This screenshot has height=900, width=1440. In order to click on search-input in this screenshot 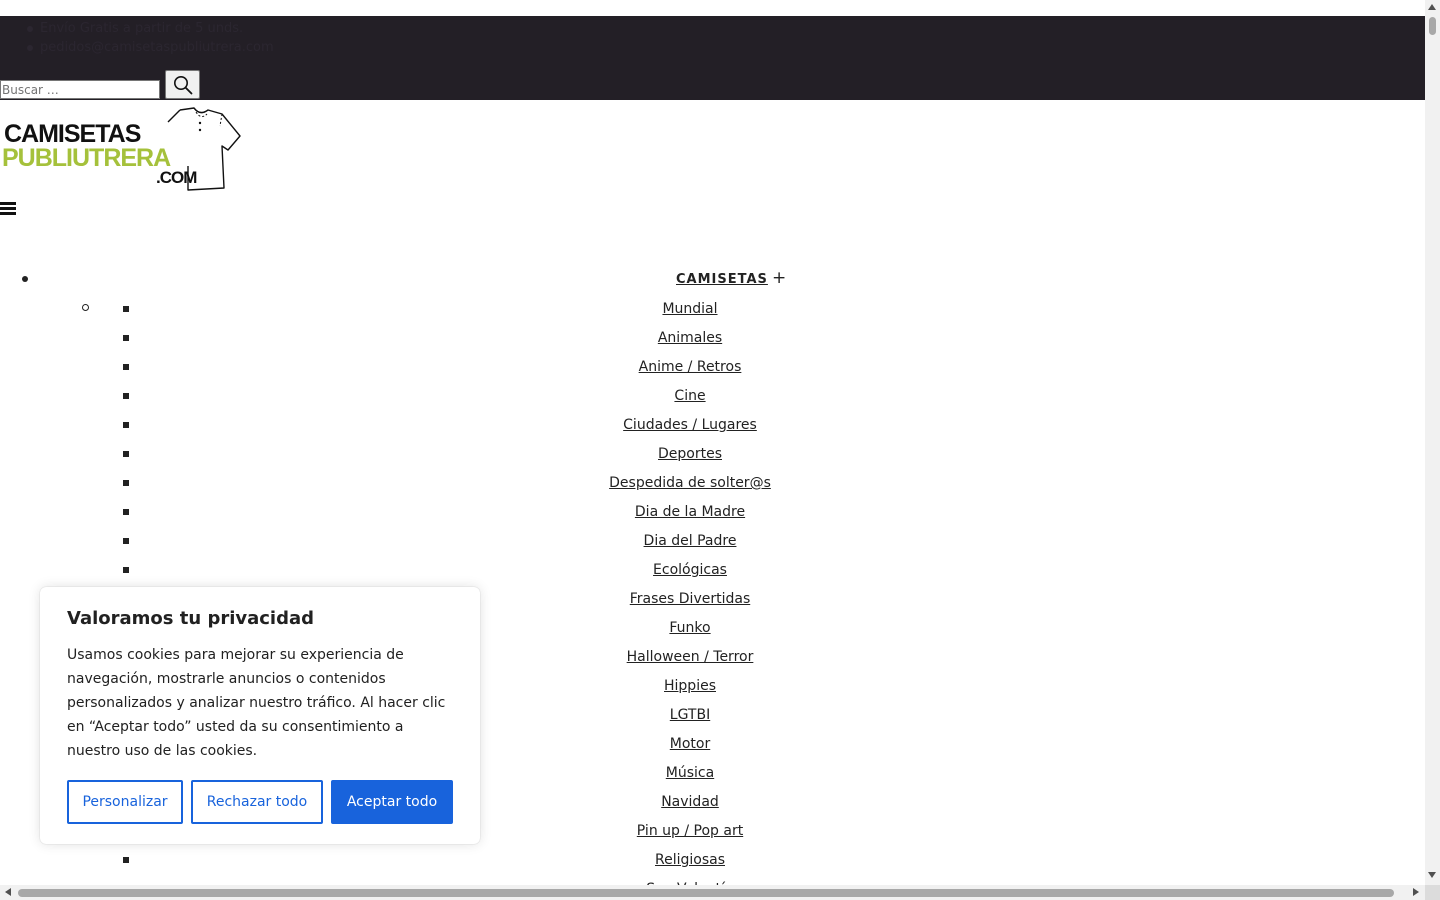, I will do `click(80, 89)`.